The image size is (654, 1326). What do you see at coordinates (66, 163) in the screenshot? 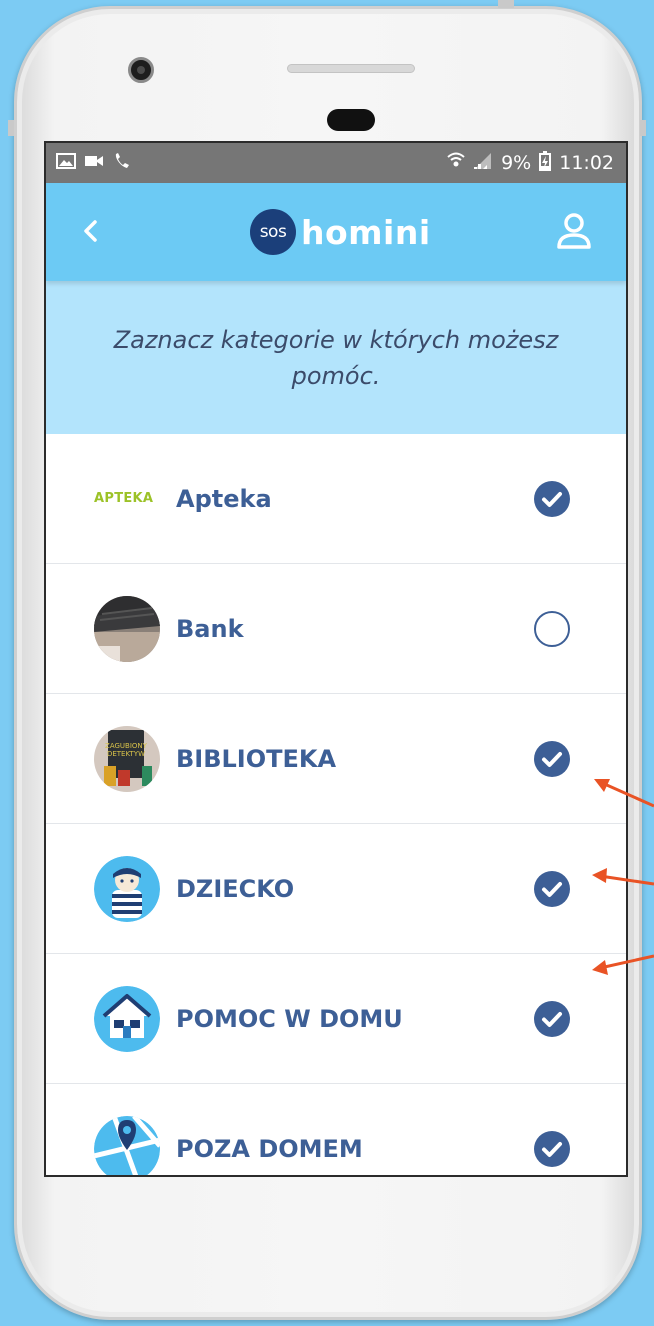
I see `image-icon` at bounding box center [66, 163].